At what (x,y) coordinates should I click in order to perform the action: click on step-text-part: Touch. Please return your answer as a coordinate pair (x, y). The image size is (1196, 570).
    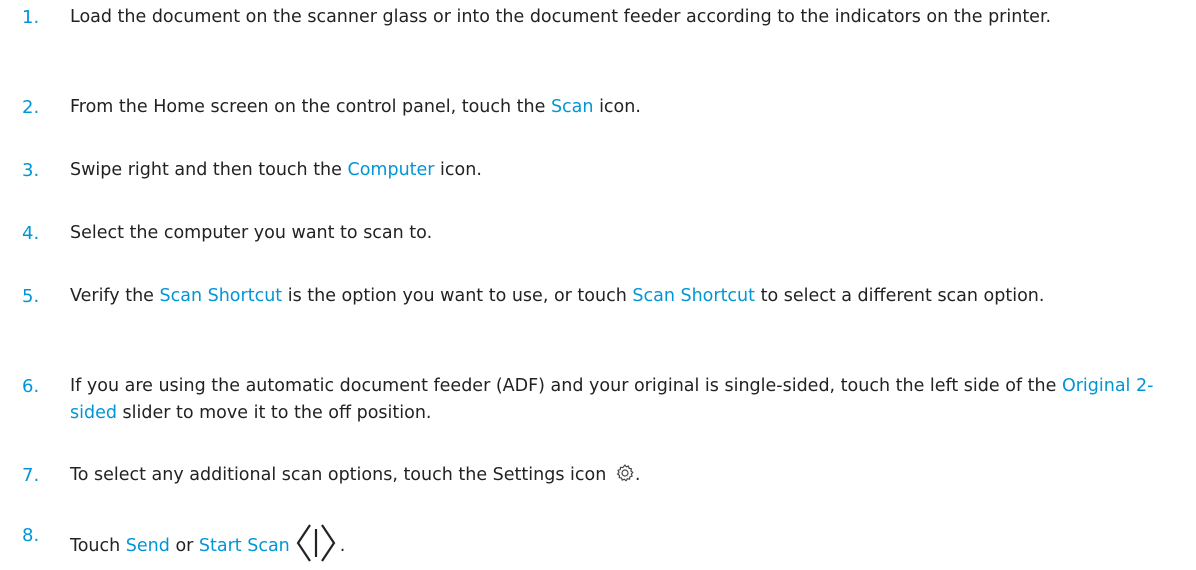
    Looking at the image, I should click on (98, 546).